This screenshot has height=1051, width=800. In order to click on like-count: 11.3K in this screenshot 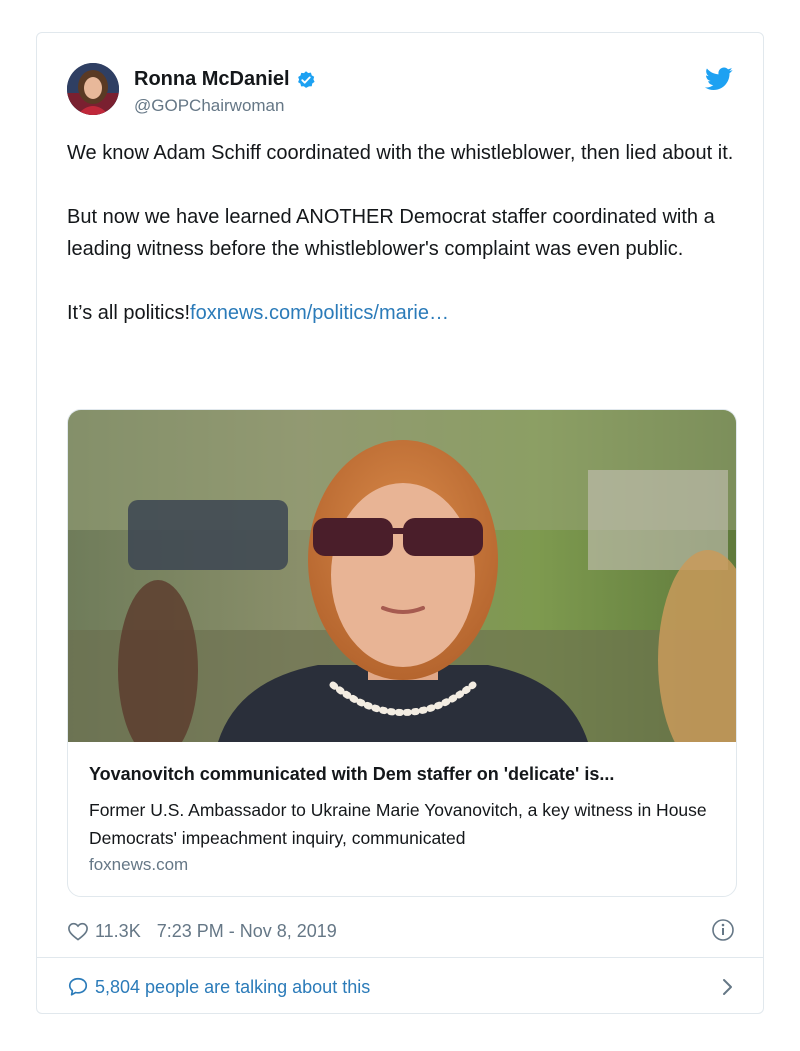, I will do `click(118, 931)`.